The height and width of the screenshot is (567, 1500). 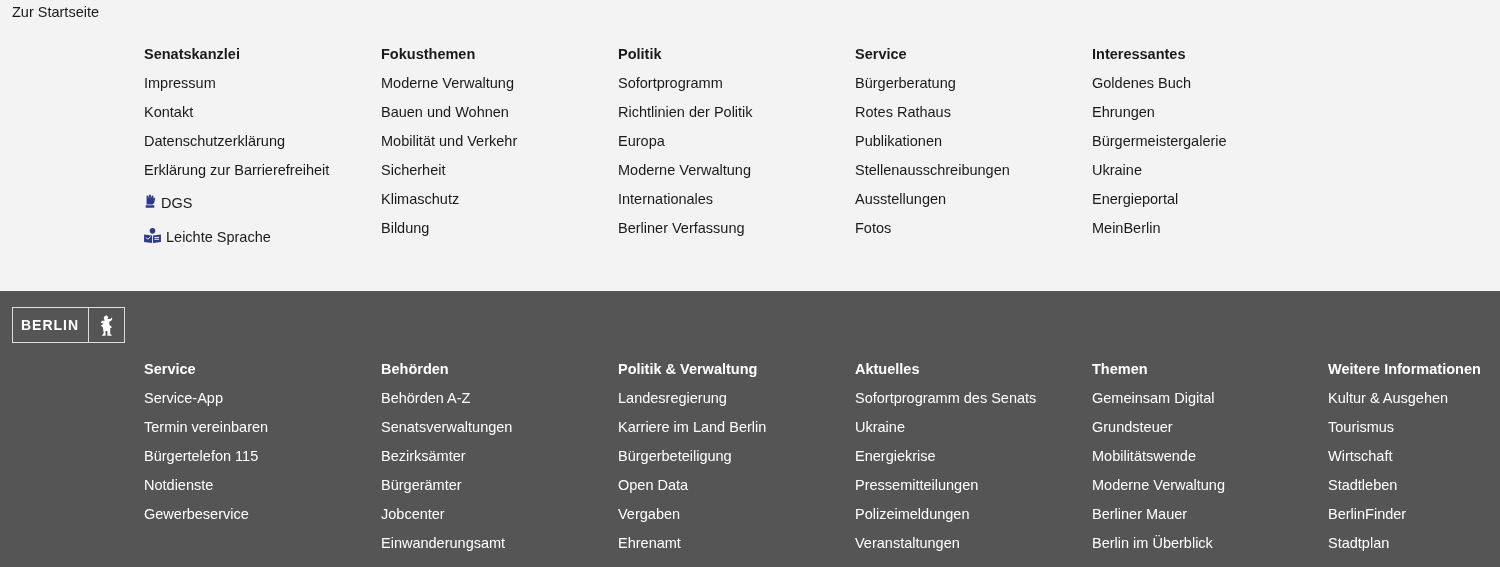 I want to click on footer-link: MeinBerlin, so click(x=1126, y=228).